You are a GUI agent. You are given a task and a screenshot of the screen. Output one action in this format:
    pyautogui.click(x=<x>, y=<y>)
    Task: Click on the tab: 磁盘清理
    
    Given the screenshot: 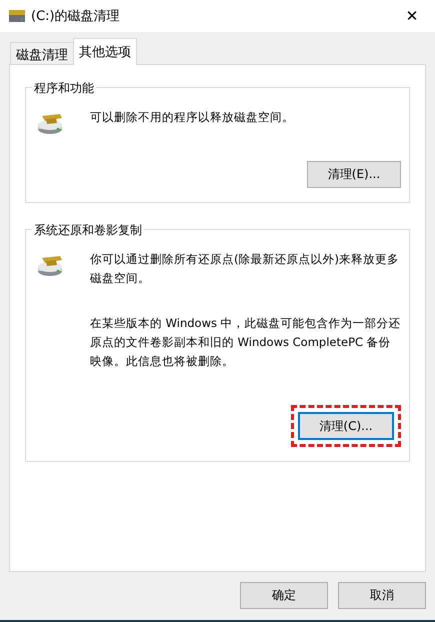 What is the action you would take?
    pyautogui.click(x=42, y=53)
    